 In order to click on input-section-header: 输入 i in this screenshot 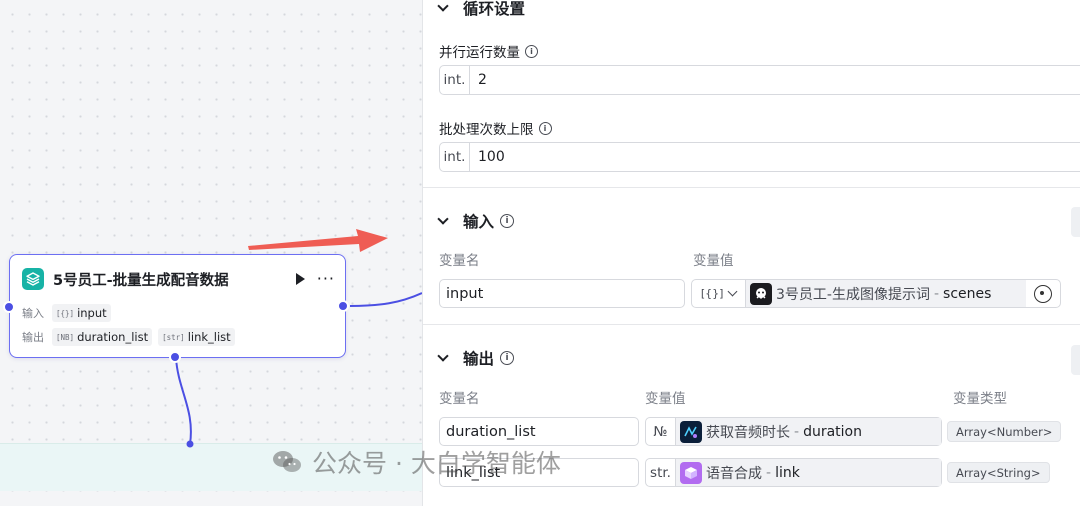, I will do `click(476, 221)`.